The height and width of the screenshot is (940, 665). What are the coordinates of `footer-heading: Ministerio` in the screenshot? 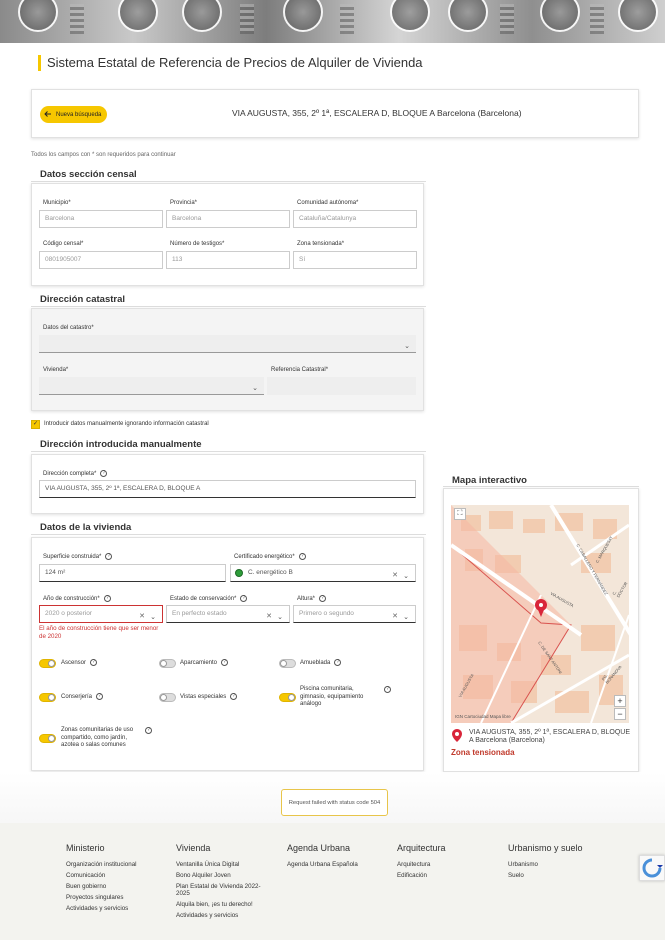 It's located at (85, 848).